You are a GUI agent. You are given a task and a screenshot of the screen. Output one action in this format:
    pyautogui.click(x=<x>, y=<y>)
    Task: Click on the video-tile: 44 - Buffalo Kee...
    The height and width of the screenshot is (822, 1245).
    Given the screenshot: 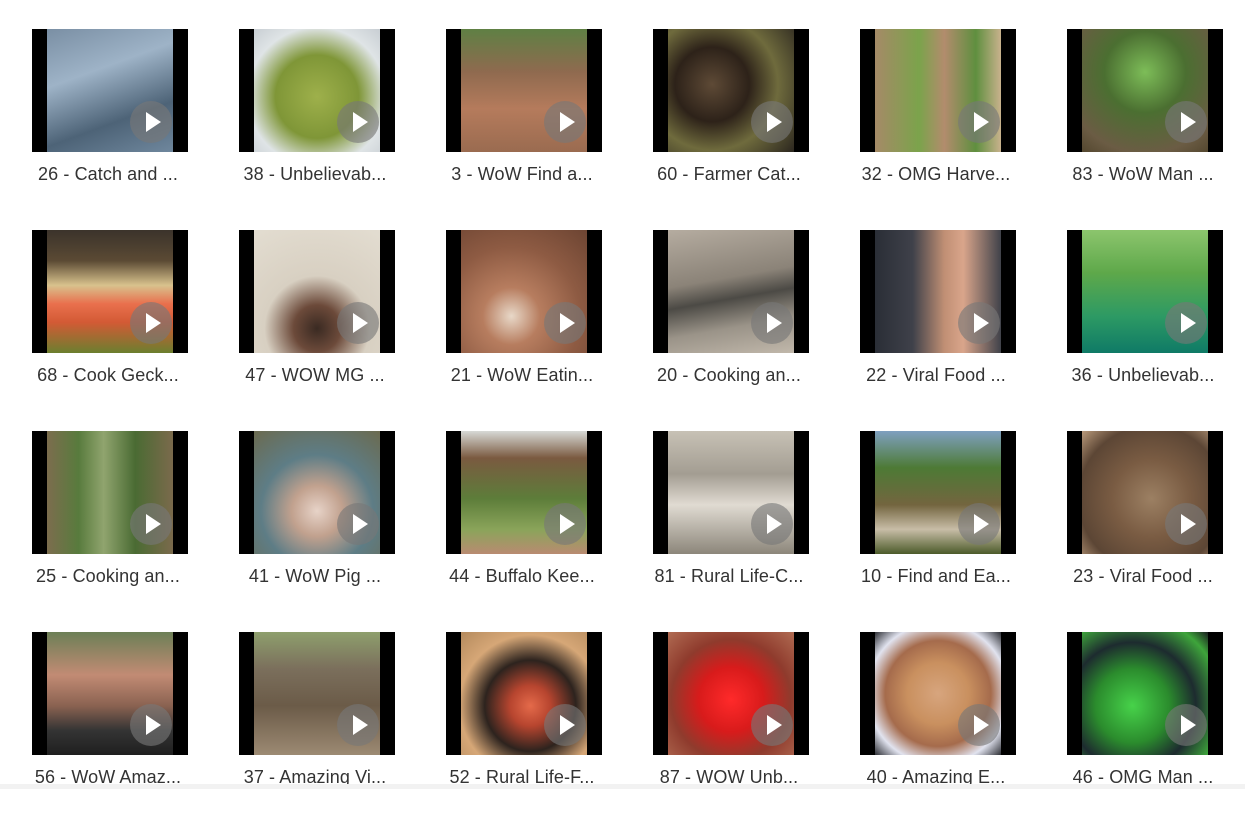 What is the action you would take?
    pyautogui.click(x=522, y=526)
    